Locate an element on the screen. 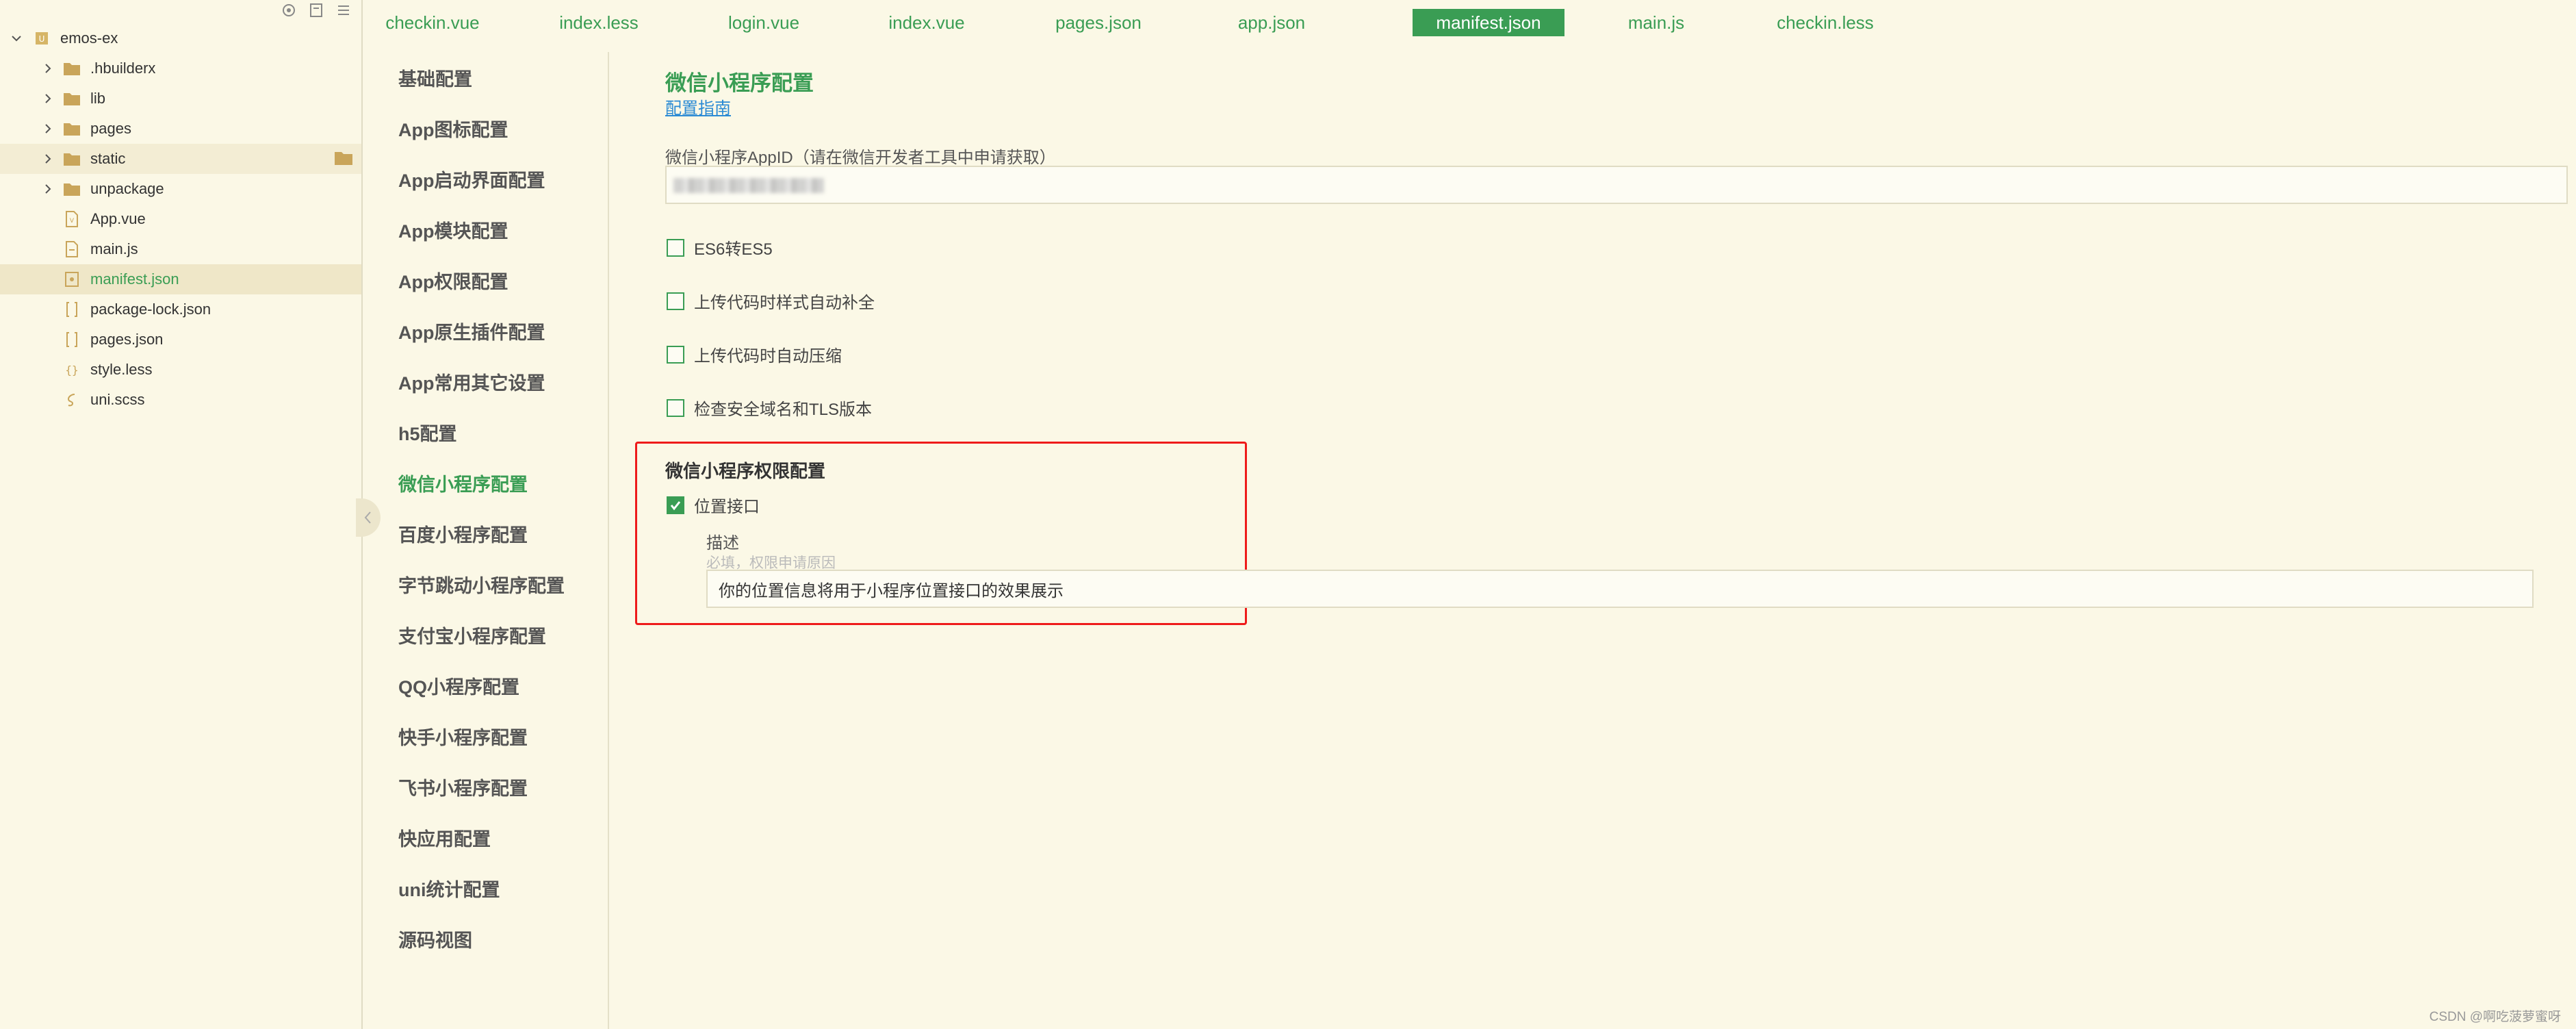 The height and width of the screenshot is (1029, 2576). svg-text: U is located at coordinates (42, 39).